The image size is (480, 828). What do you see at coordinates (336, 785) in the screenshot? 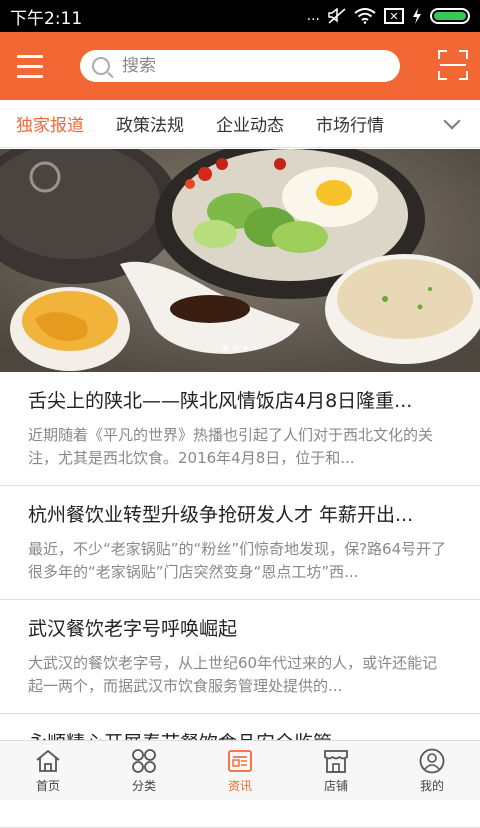
I see `nav-store-label: 店铺` at bounding box center [336, 785].